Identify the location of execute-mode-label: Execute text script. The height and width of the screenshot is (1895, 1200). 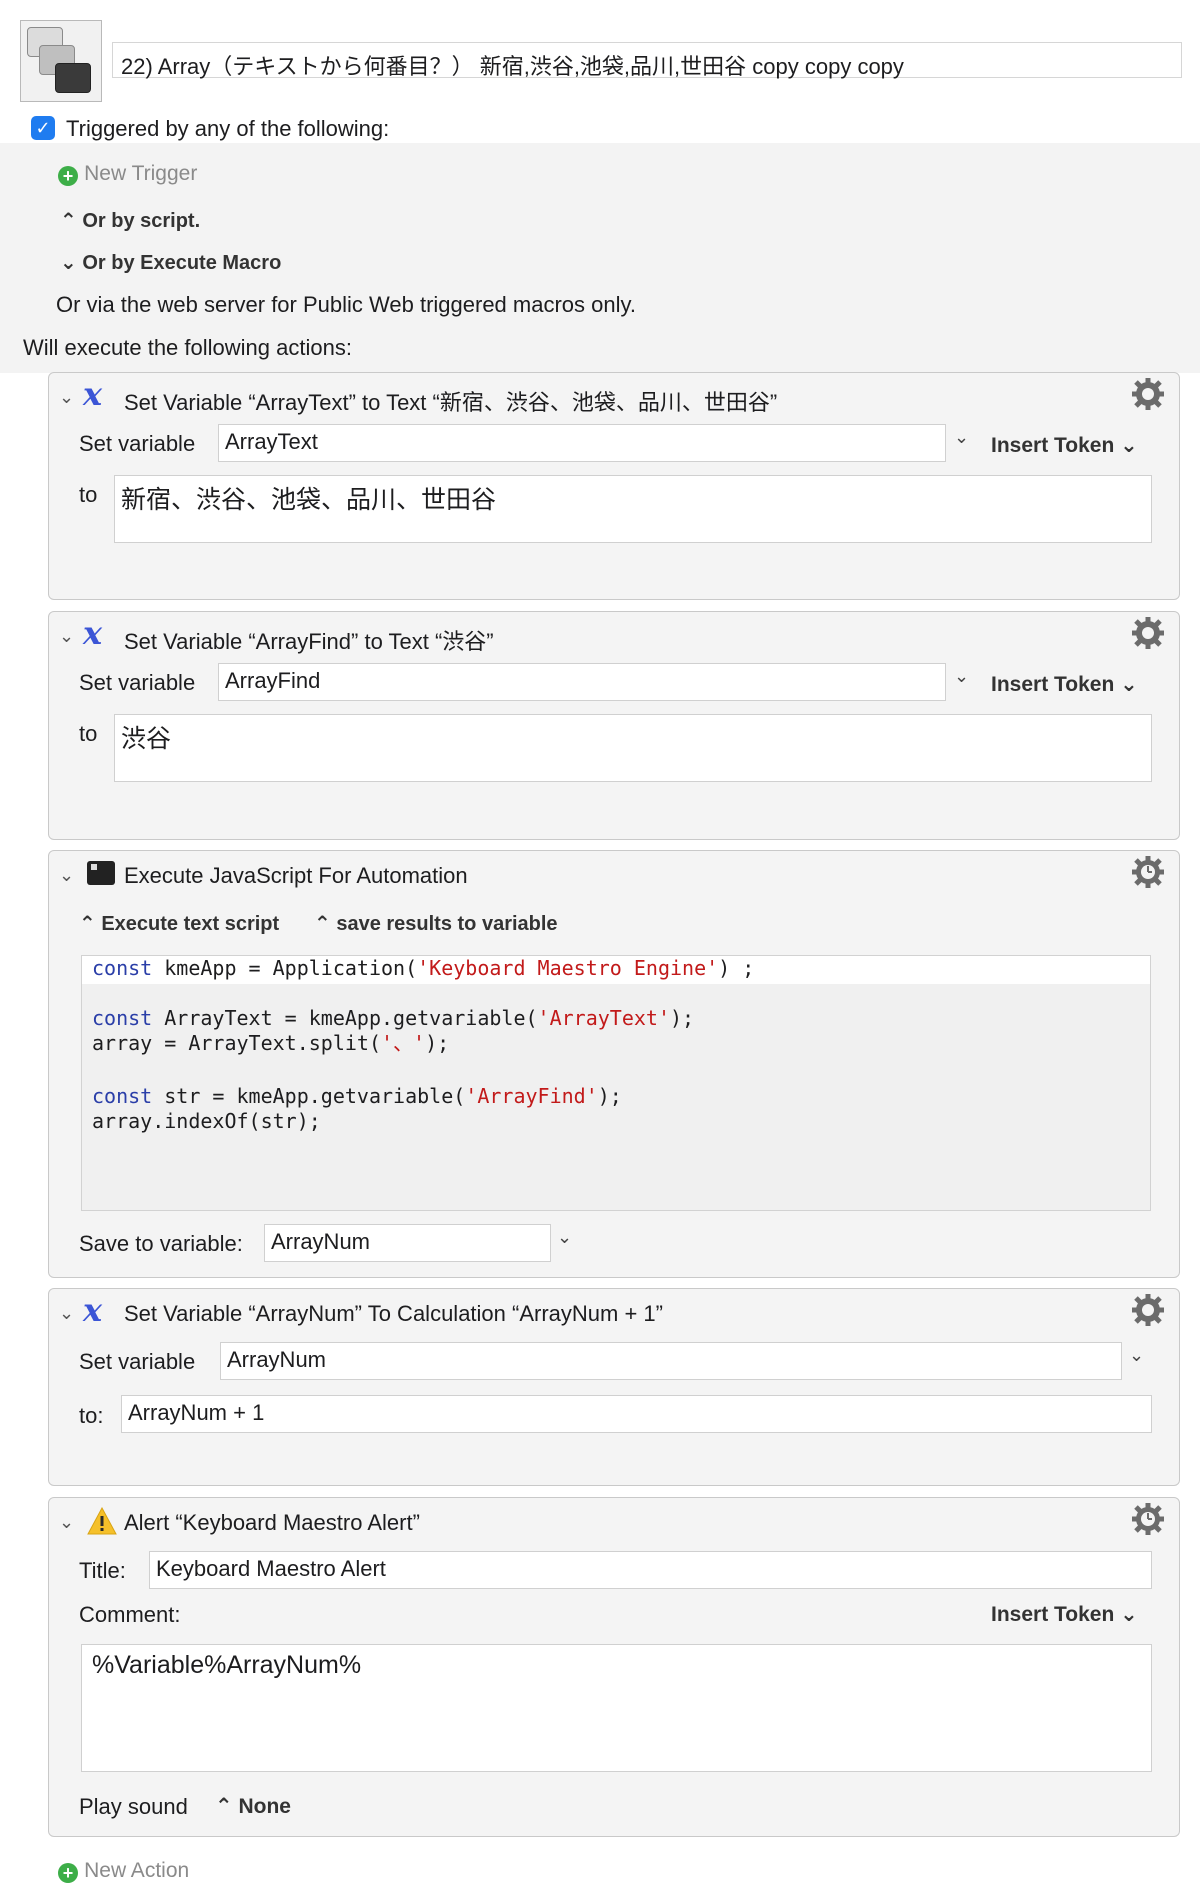
(190, 924).